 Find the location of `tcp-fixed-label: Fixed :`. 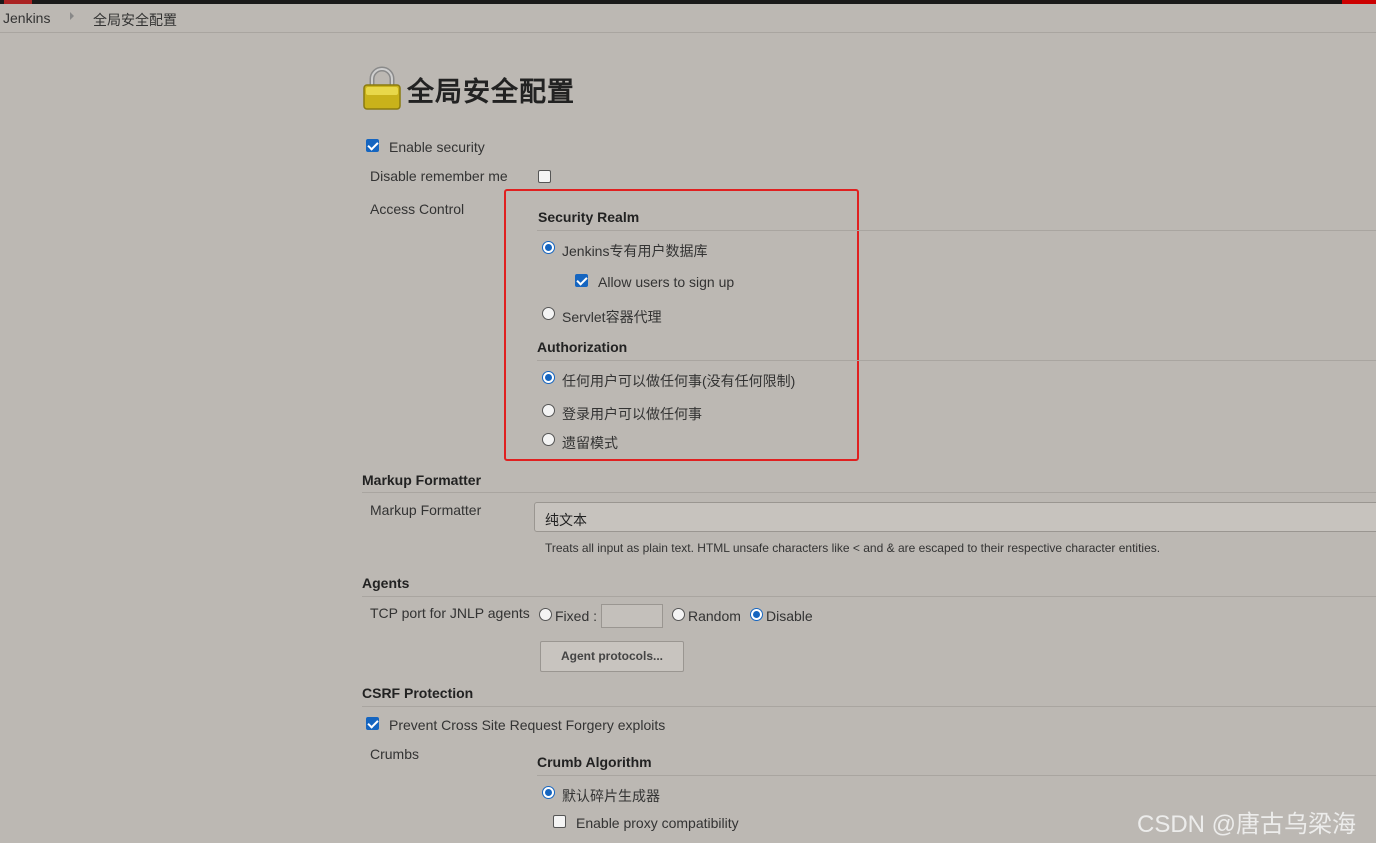

tcp-fixed-label: Fixed : is located at coordinates (576, 616).